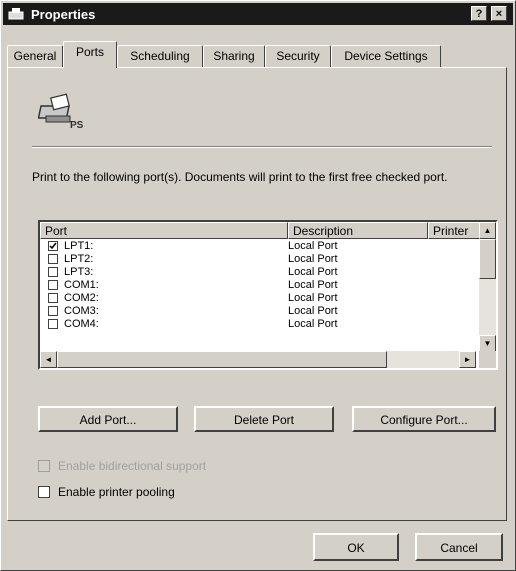  Describe the element at coordinates (48, 359) in the screenshot. I see `scroll-left-button: ◄` at that location.